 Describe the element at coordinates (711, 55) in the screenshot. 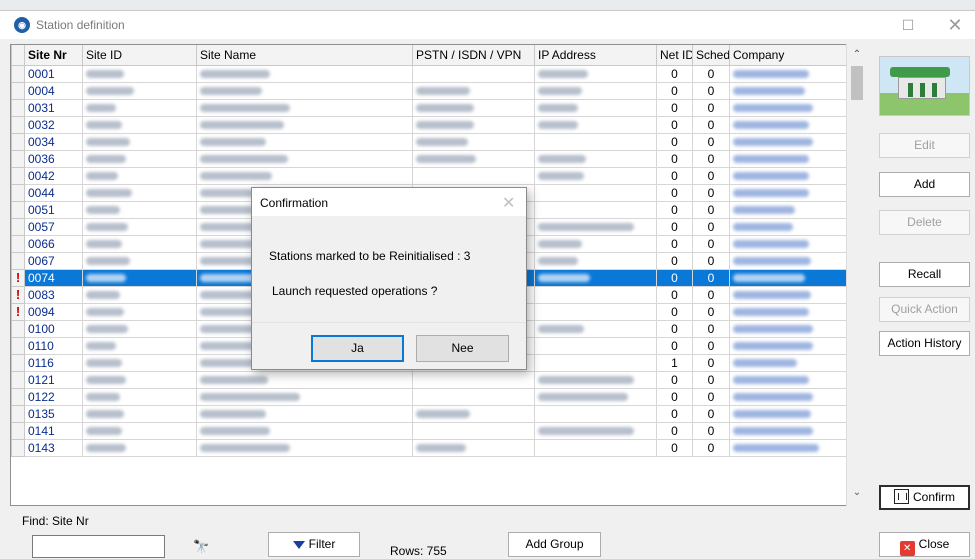

I see `column-header-sched: Sched` at that location.